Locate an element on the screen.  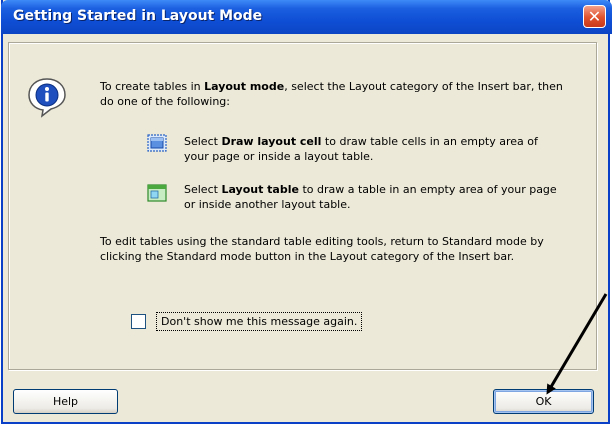
close-icon: ✕ is located at coordinates (594, 16).